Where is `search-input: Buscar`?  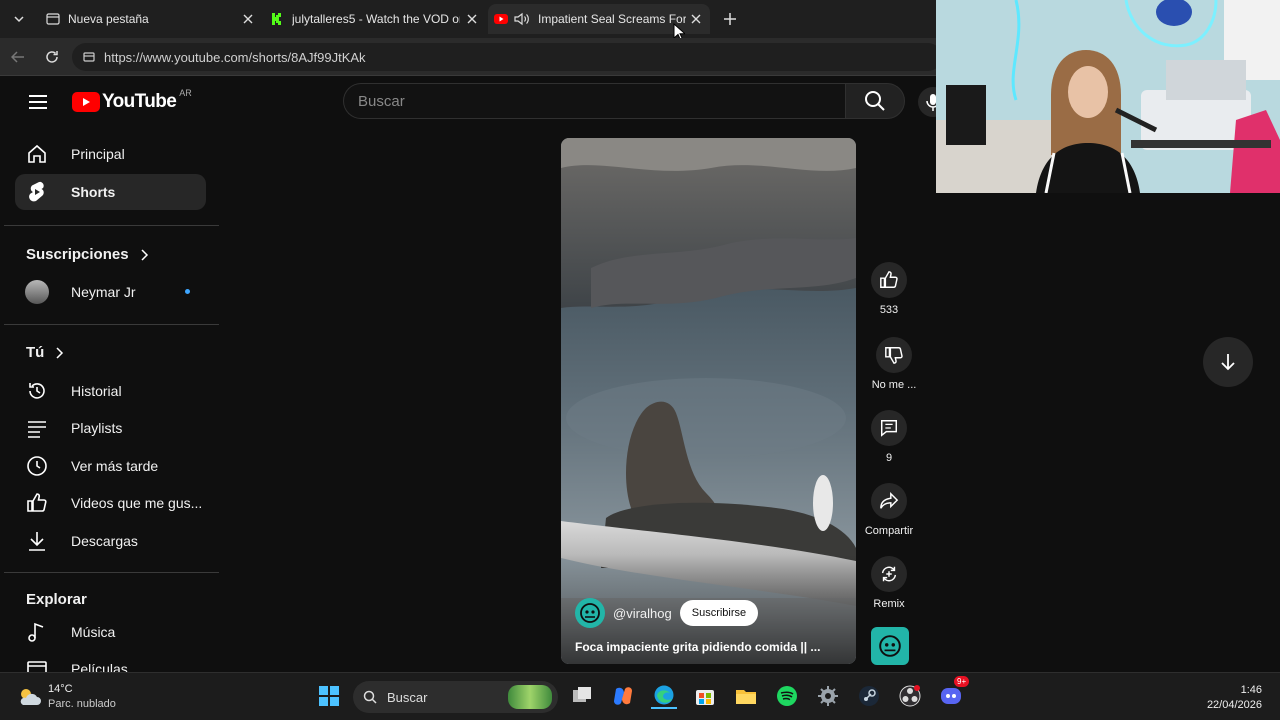 search-input: Buscar is located at coordinates (594, 101).